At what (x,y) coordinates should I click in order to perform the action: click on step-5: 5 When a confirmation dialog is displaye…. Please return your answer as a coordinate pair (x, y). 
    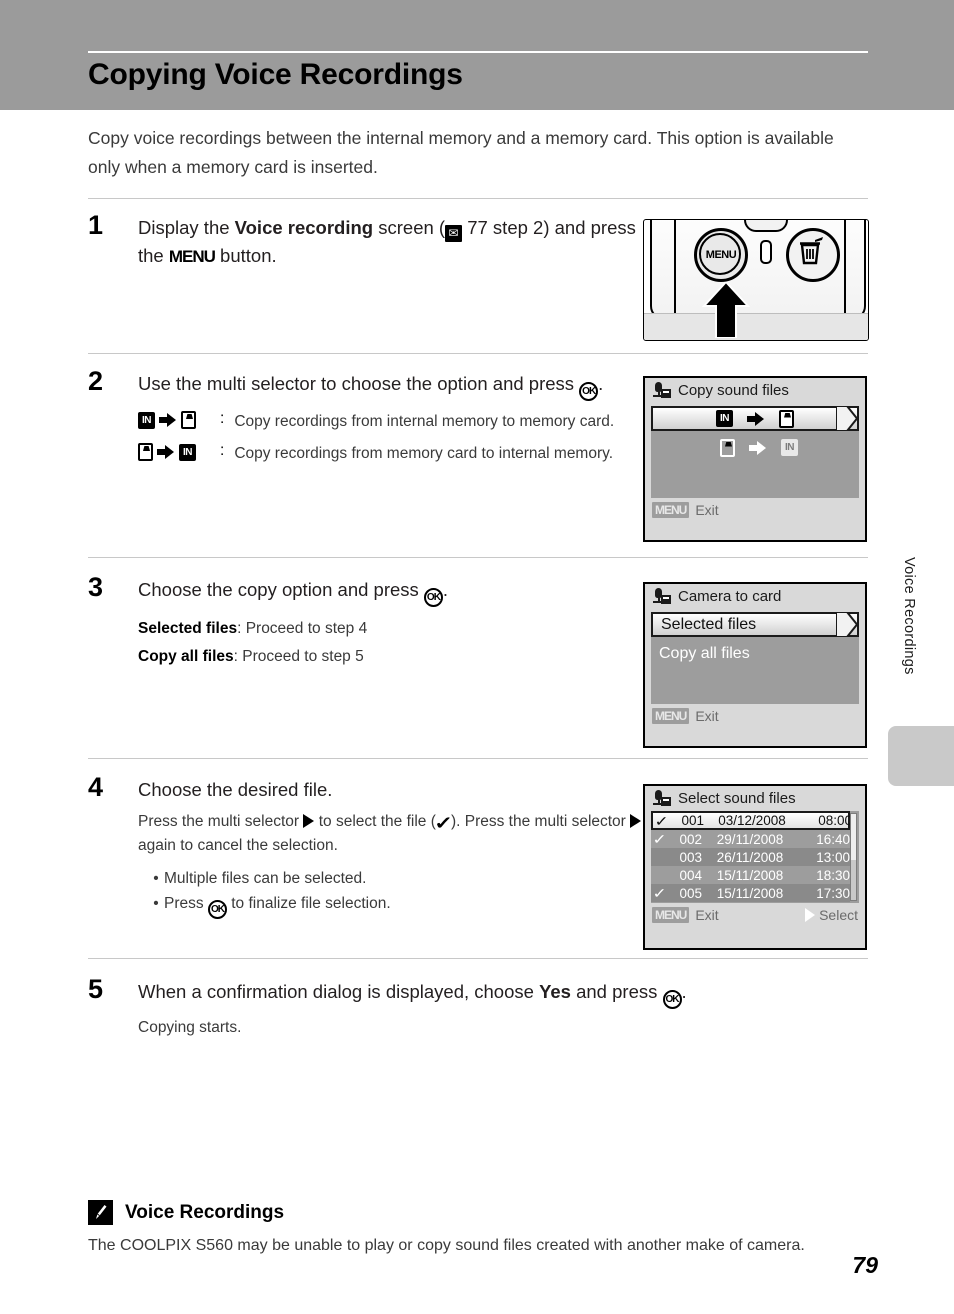
    Looking at the image, I should click on (478, 1007).